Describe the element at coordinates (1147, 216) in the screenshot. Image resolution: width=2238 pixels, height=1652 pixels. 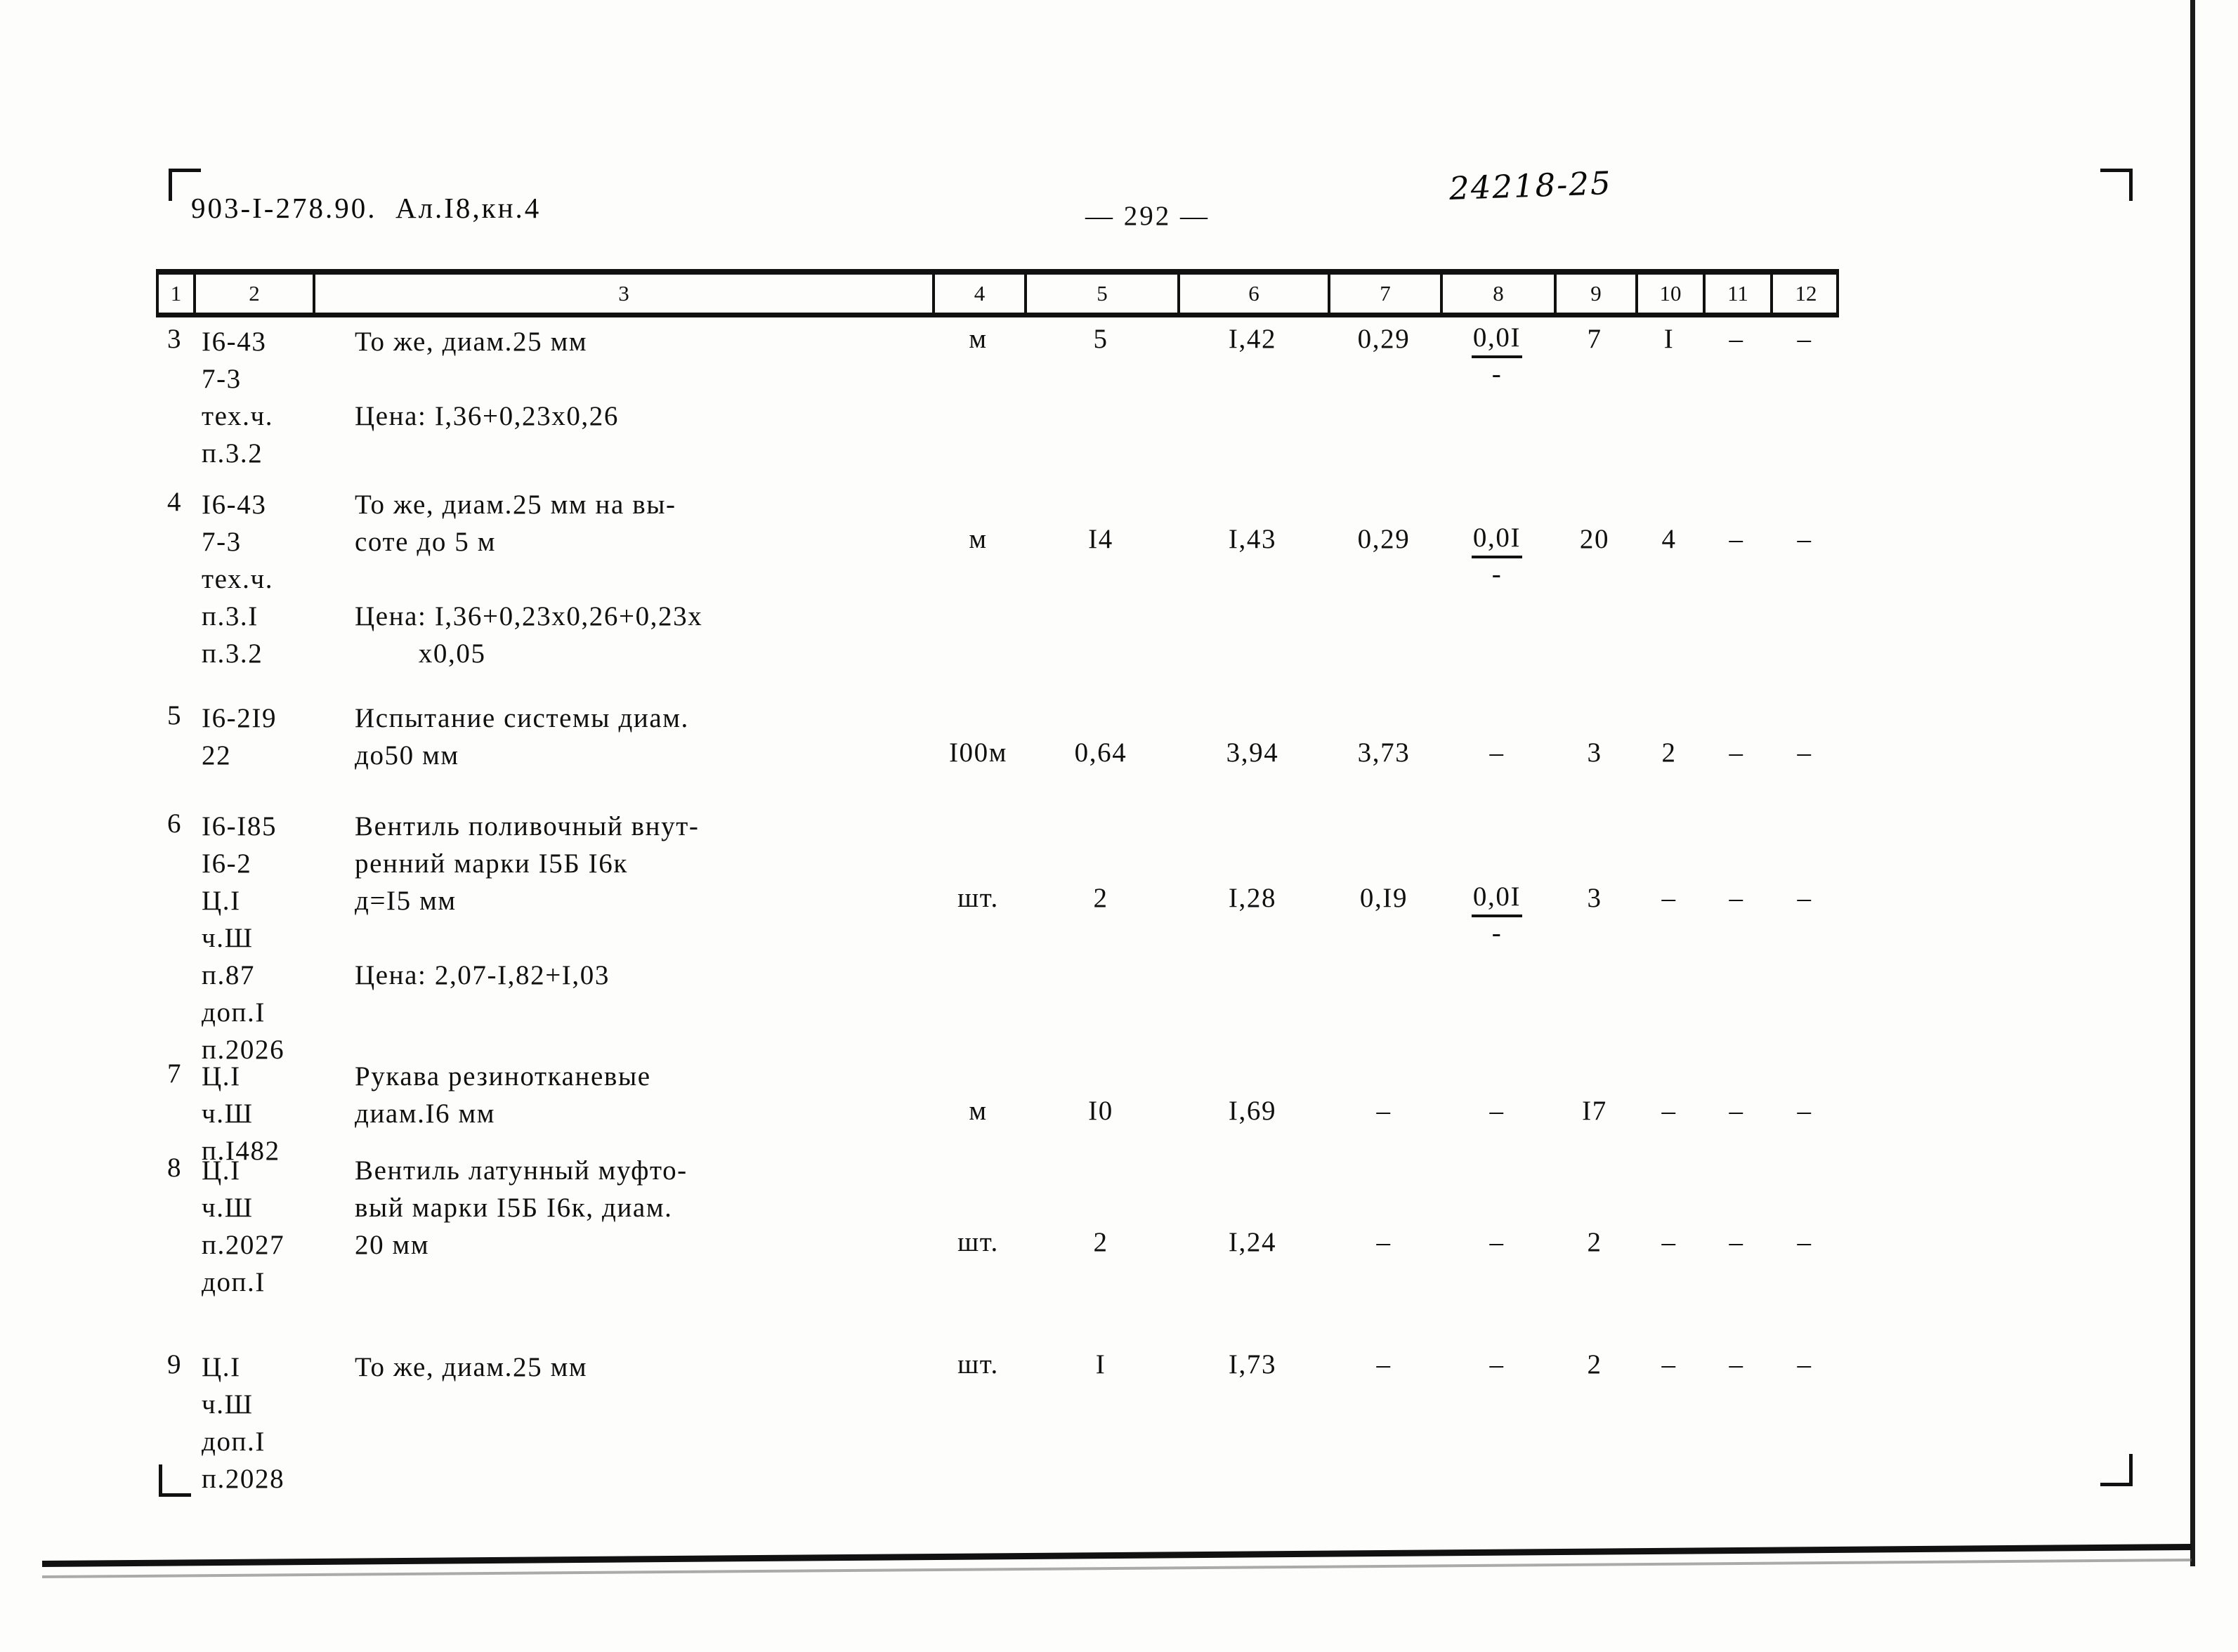
I see `page-number: — 292 —` at that location.